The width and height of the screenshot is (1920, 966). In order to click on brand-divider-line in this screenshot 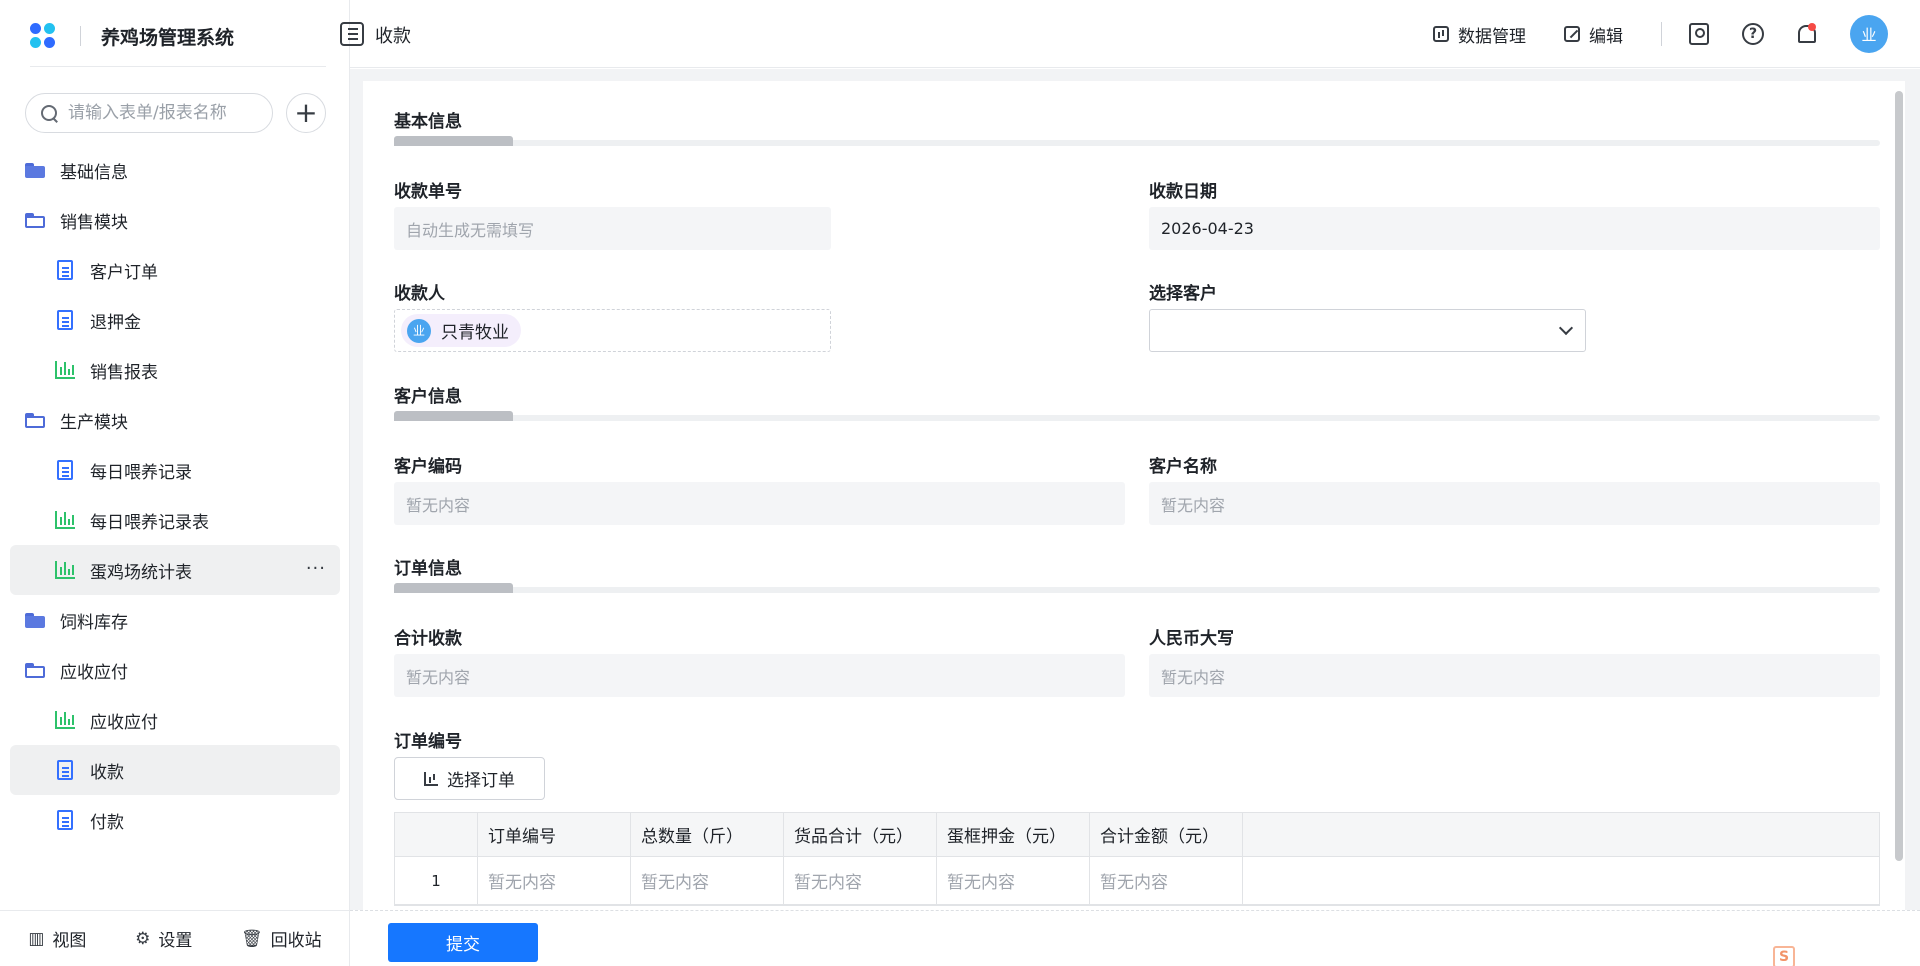, I will do `click(178, 66)`.